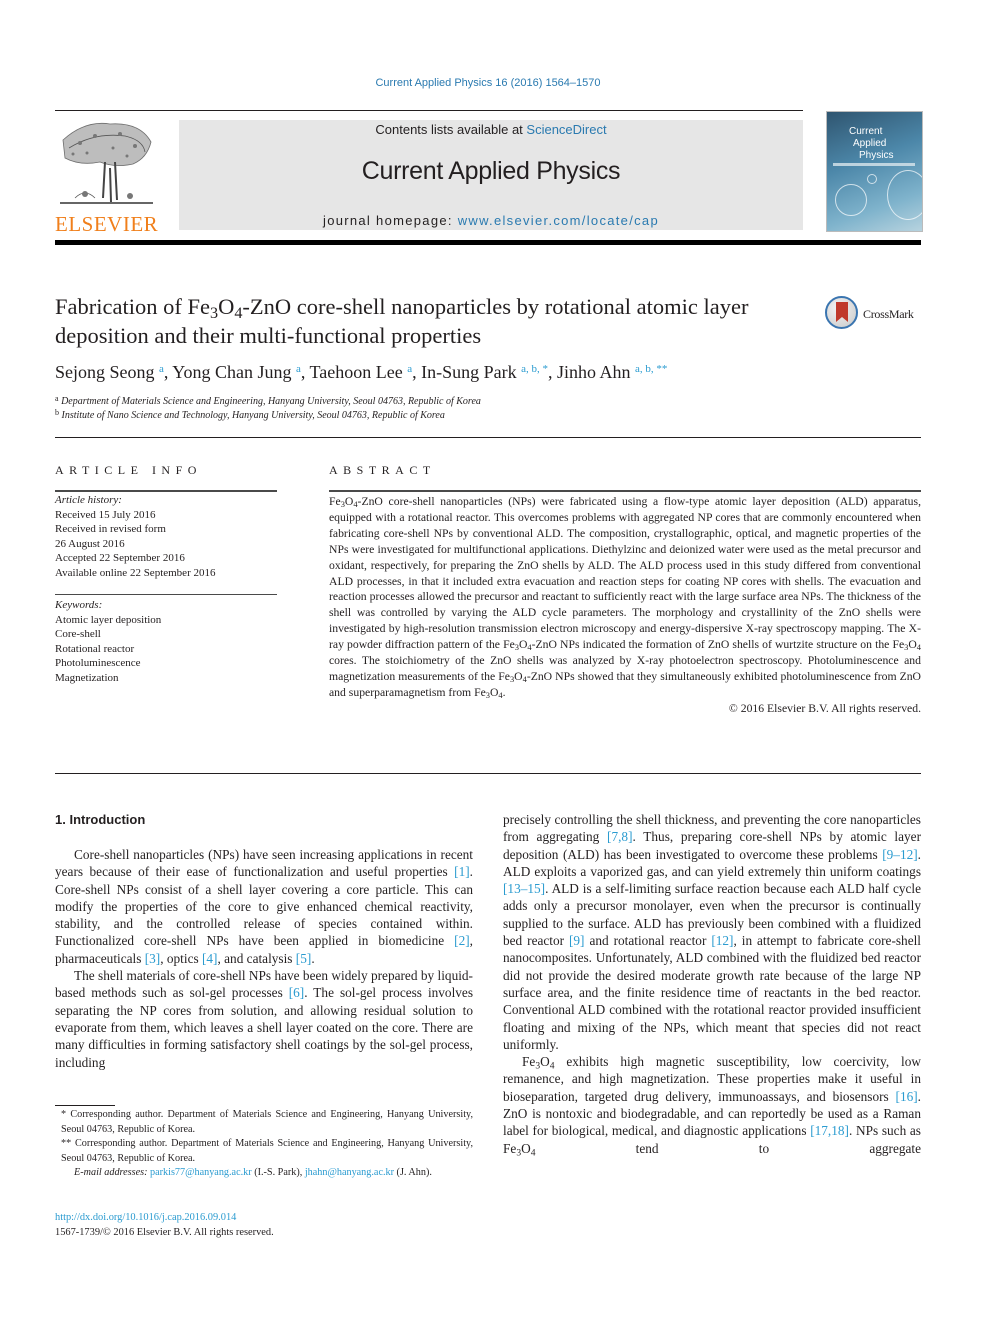 This screenshot has width=992, height=1323. I want to click on cover-title: Current Applied Physics, so click(871, 144).